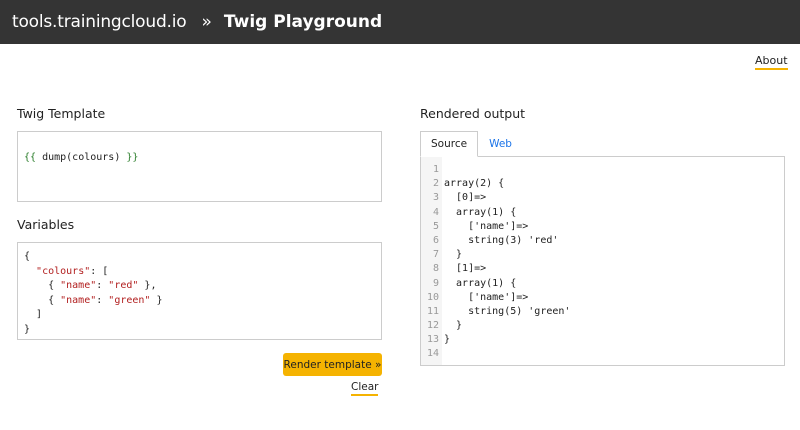 This screenshot has height=430, width=800. Describe the element at coordinates (332, 364) in the screenshot. I see `render-template-button: Render template »` at that location.